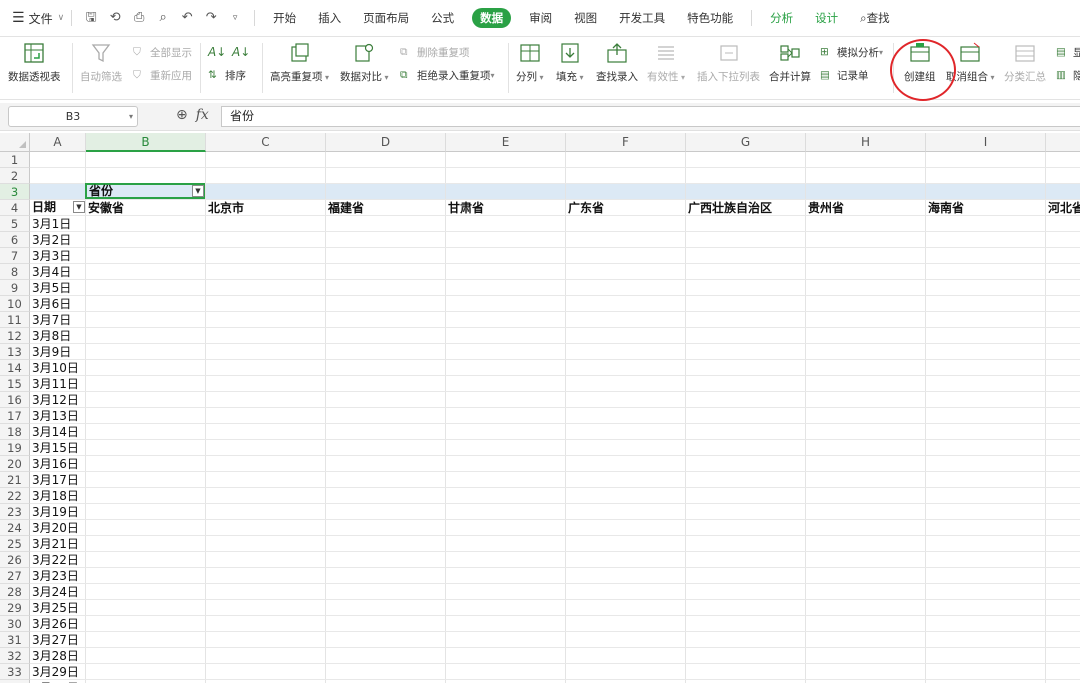  Describe the element at coordinates (15, 560) in the screenshot. I see `row-header-26: 26` at that location.